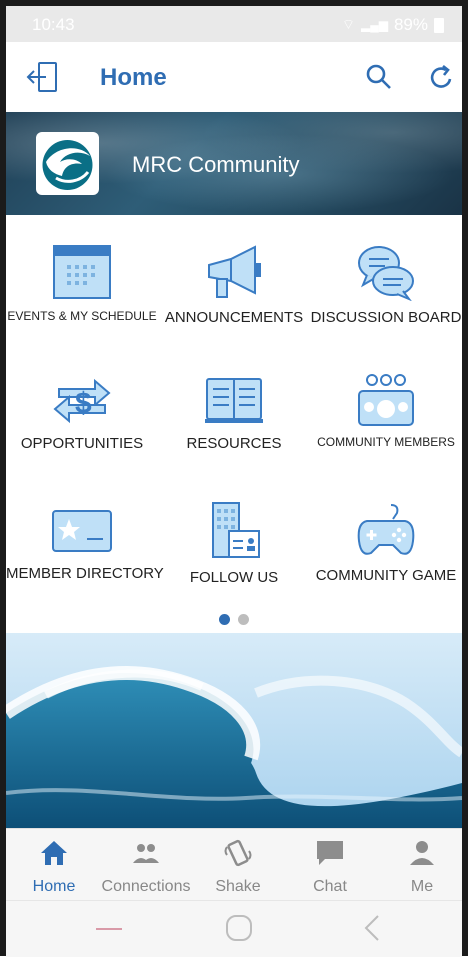  Describe the element at coordinates (386, 575) in the screenshot. I see `tile-label: COMMUNITY GAME` at that location.